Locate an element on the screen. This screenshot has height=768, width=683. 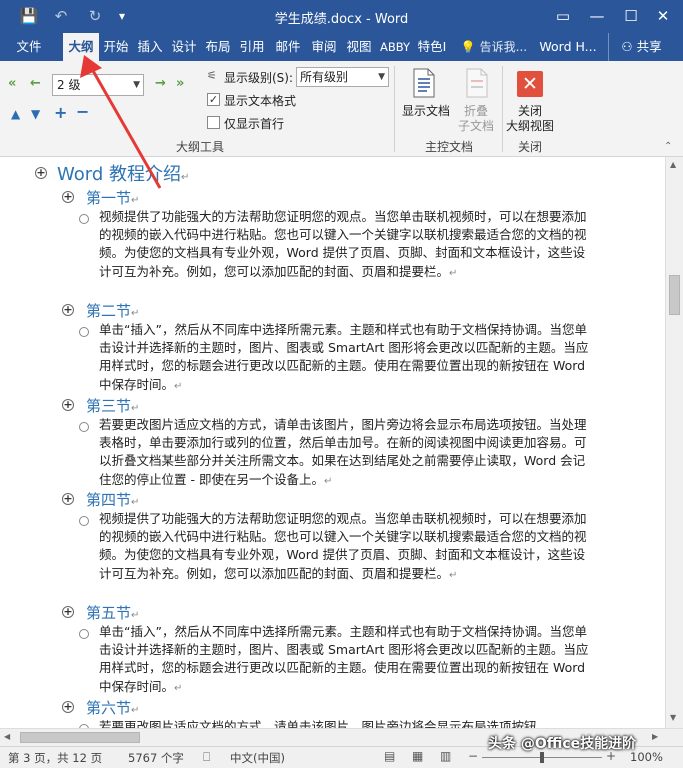
first-line-only-label: 仅显示首行 is located at coordinates (254, 124).